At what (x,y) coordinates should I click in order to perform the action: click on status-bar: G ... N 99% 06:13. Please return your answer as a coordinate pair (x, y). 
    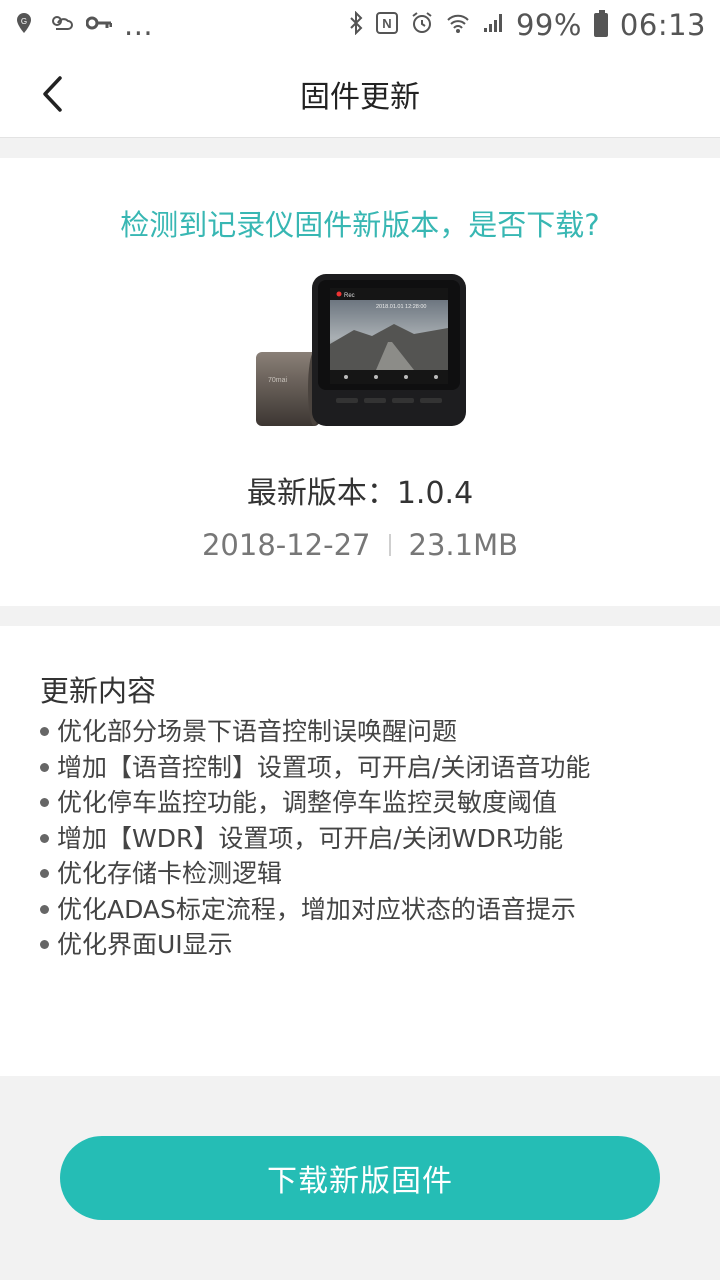
    Looking at the image, I should click on (360, 25).